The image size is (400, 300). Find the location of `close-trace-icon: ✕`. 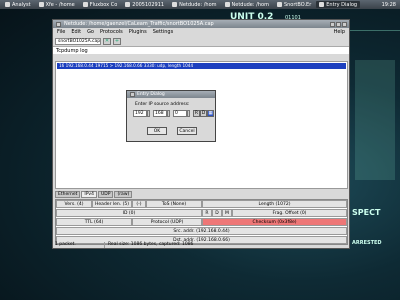

close-trace-icon: ✕ is located at coordinates (107, 41).